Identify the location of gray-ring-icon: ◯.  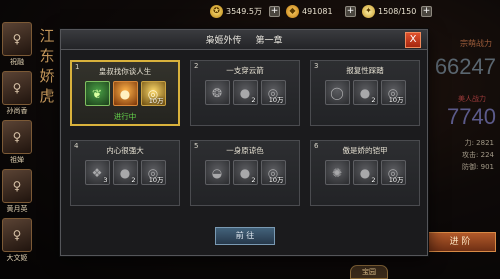
(337, 92).